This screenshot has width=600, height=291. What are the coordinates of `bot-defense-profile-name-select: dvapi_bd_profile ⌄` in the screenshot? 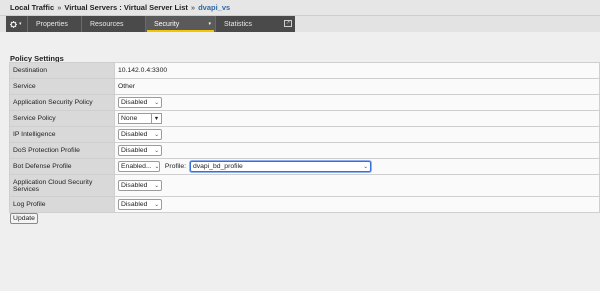 It's located at (280, 166).